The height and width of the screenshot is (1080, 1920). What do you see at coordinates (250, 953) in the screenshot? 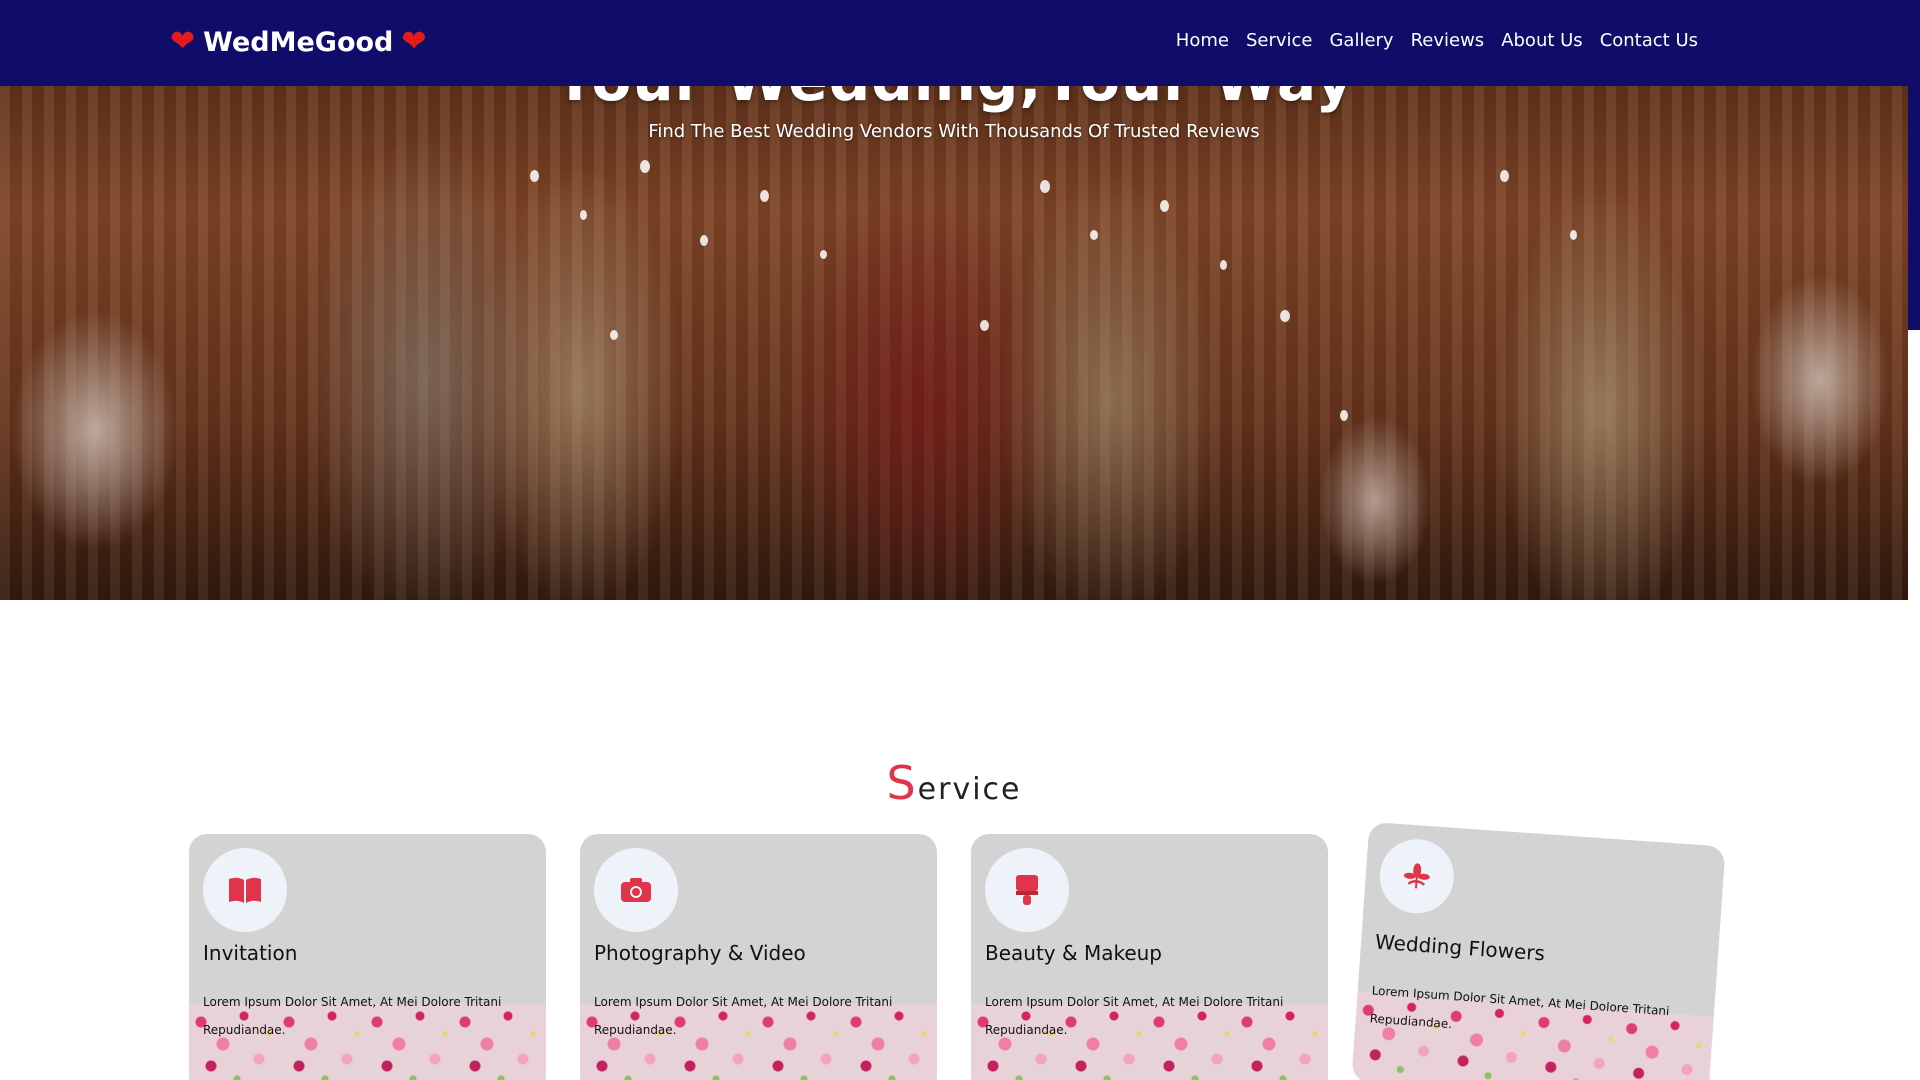
I see `service-card-title: Invitation` at bounding box center [250, 953].